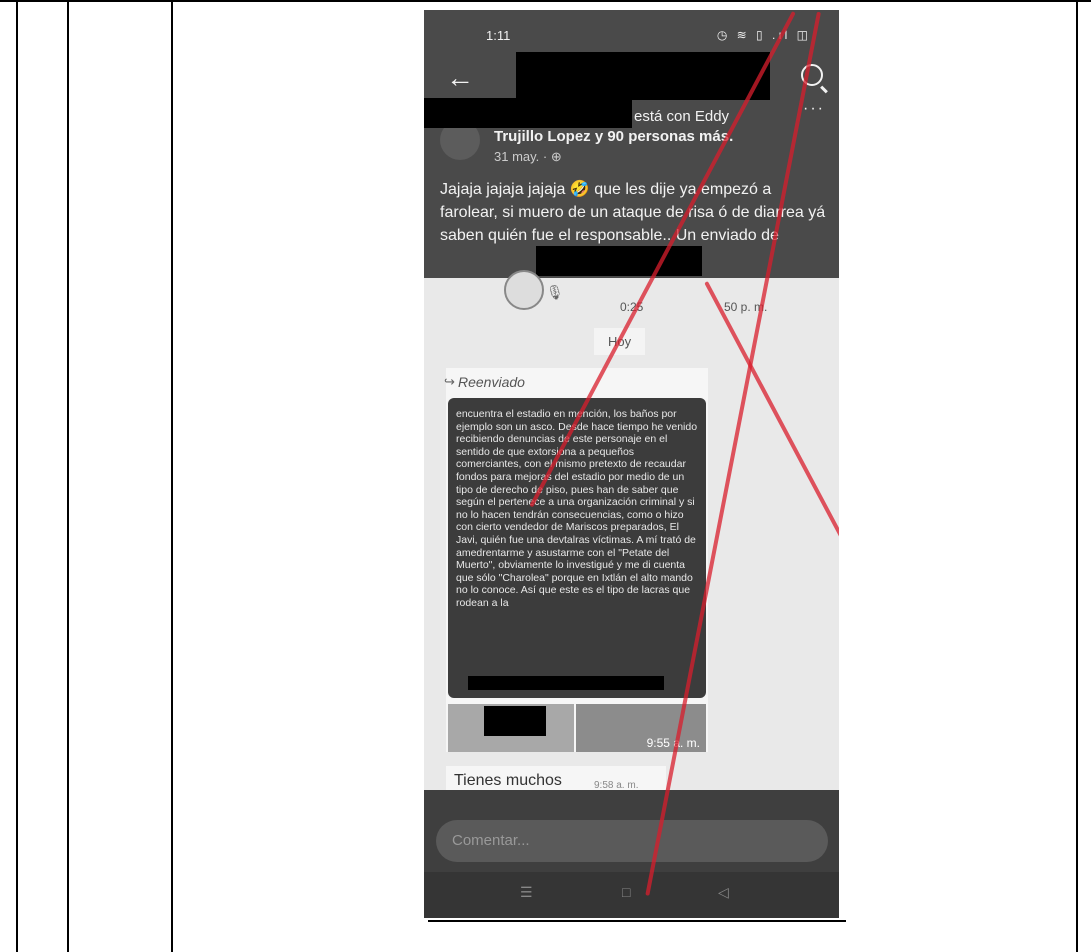  Describe the element at coordinates (763, 35) in the screenshot. I see `status-icons: ◷ ≋ ▯ .ıl ◫` at that location.